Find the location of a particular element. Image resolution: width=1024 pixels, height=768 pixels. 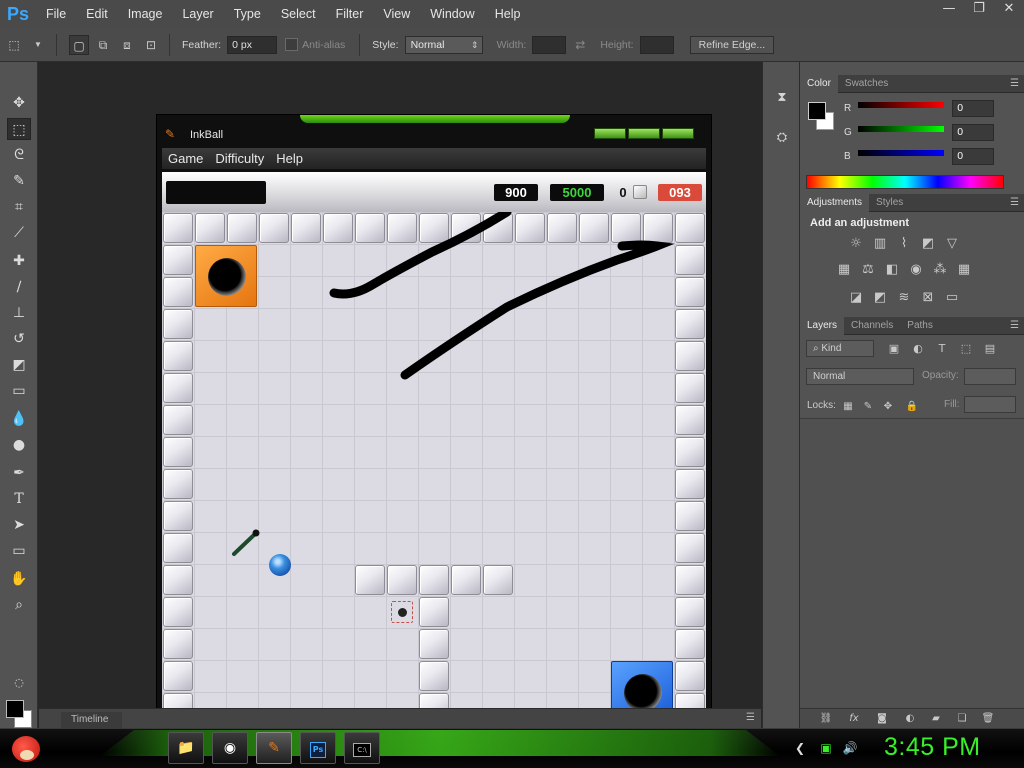

lock-position-icon: ✥ is located at coordinates (888, 407).